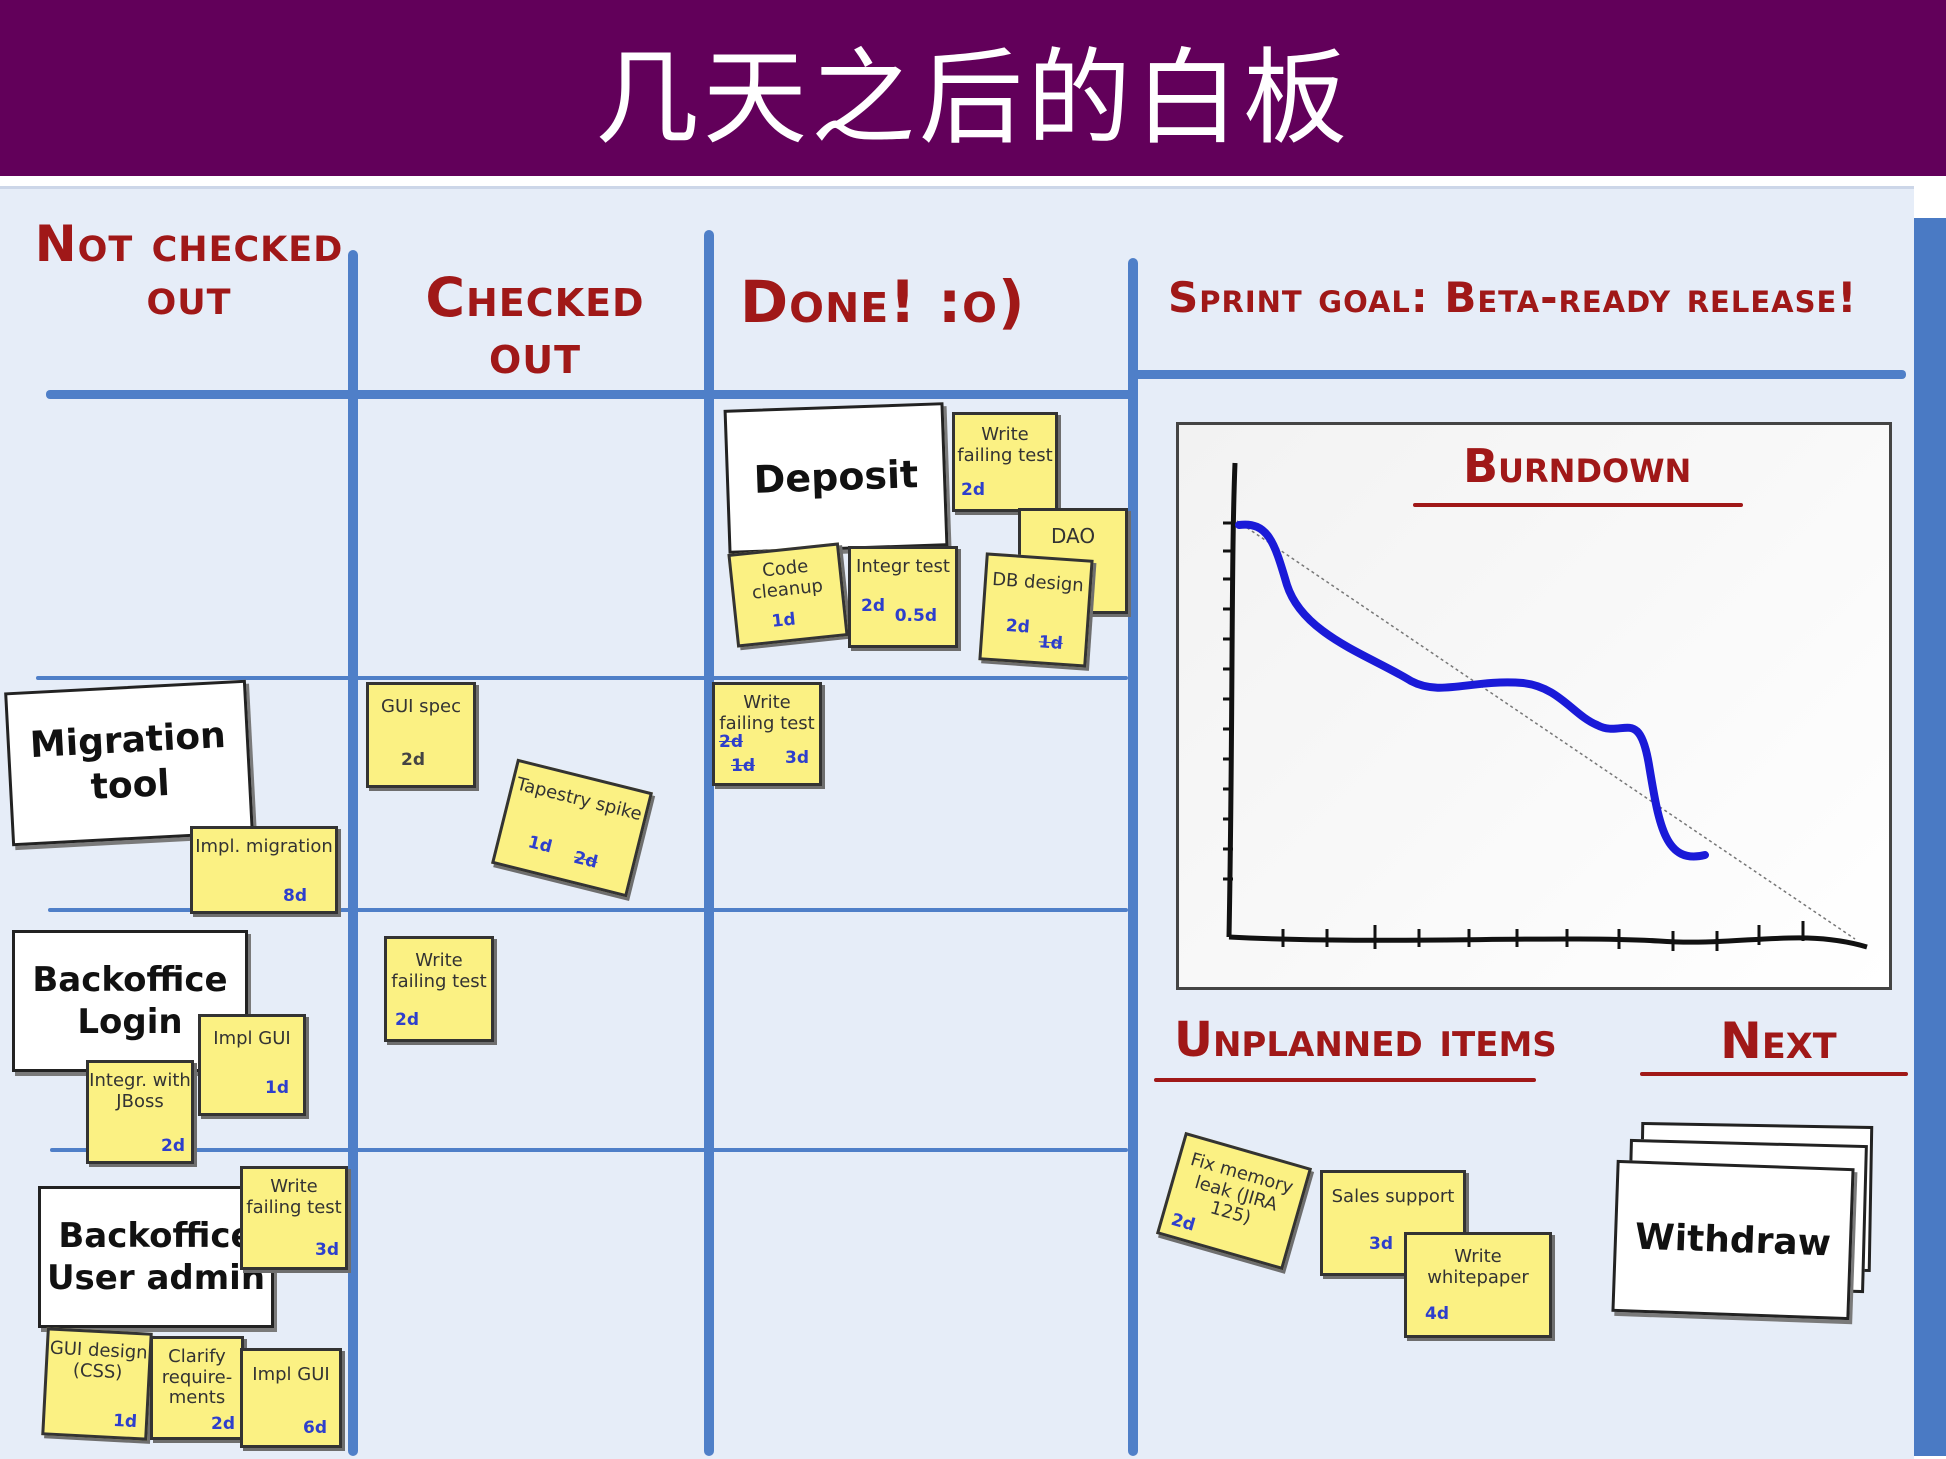 The image size is (1946, 1459). Describe the element at coordinates (585, 861) in the screenshot. I see `note-estimate-revised: 2d` at that location.